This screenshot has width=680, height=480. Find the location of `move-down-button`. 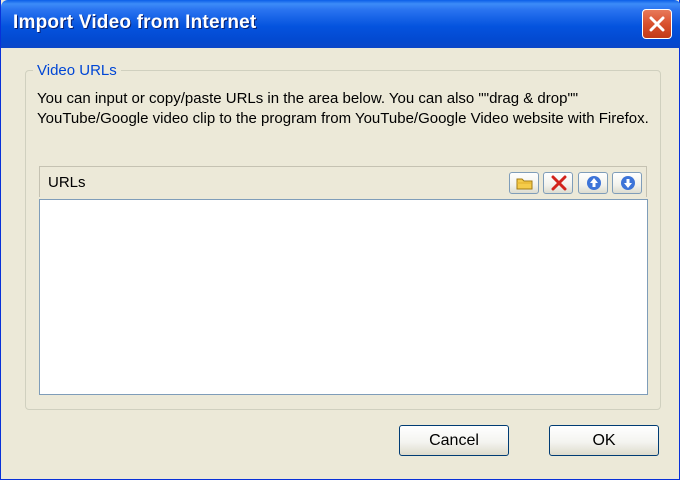

move-down-button is located at coordinates (627, 183).